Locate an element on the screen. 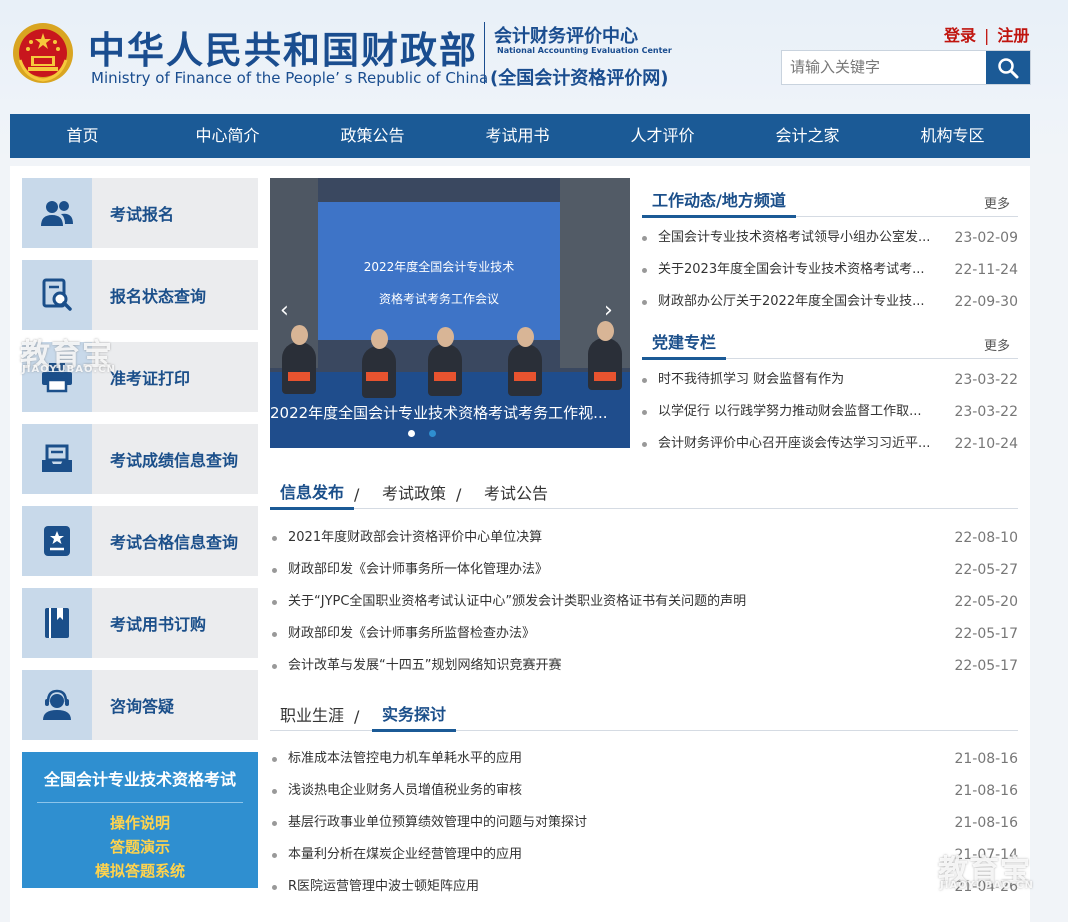 The width and height of the screenshot is (1068, 922). carousel-dot-active is located at coordinates (432, 433).